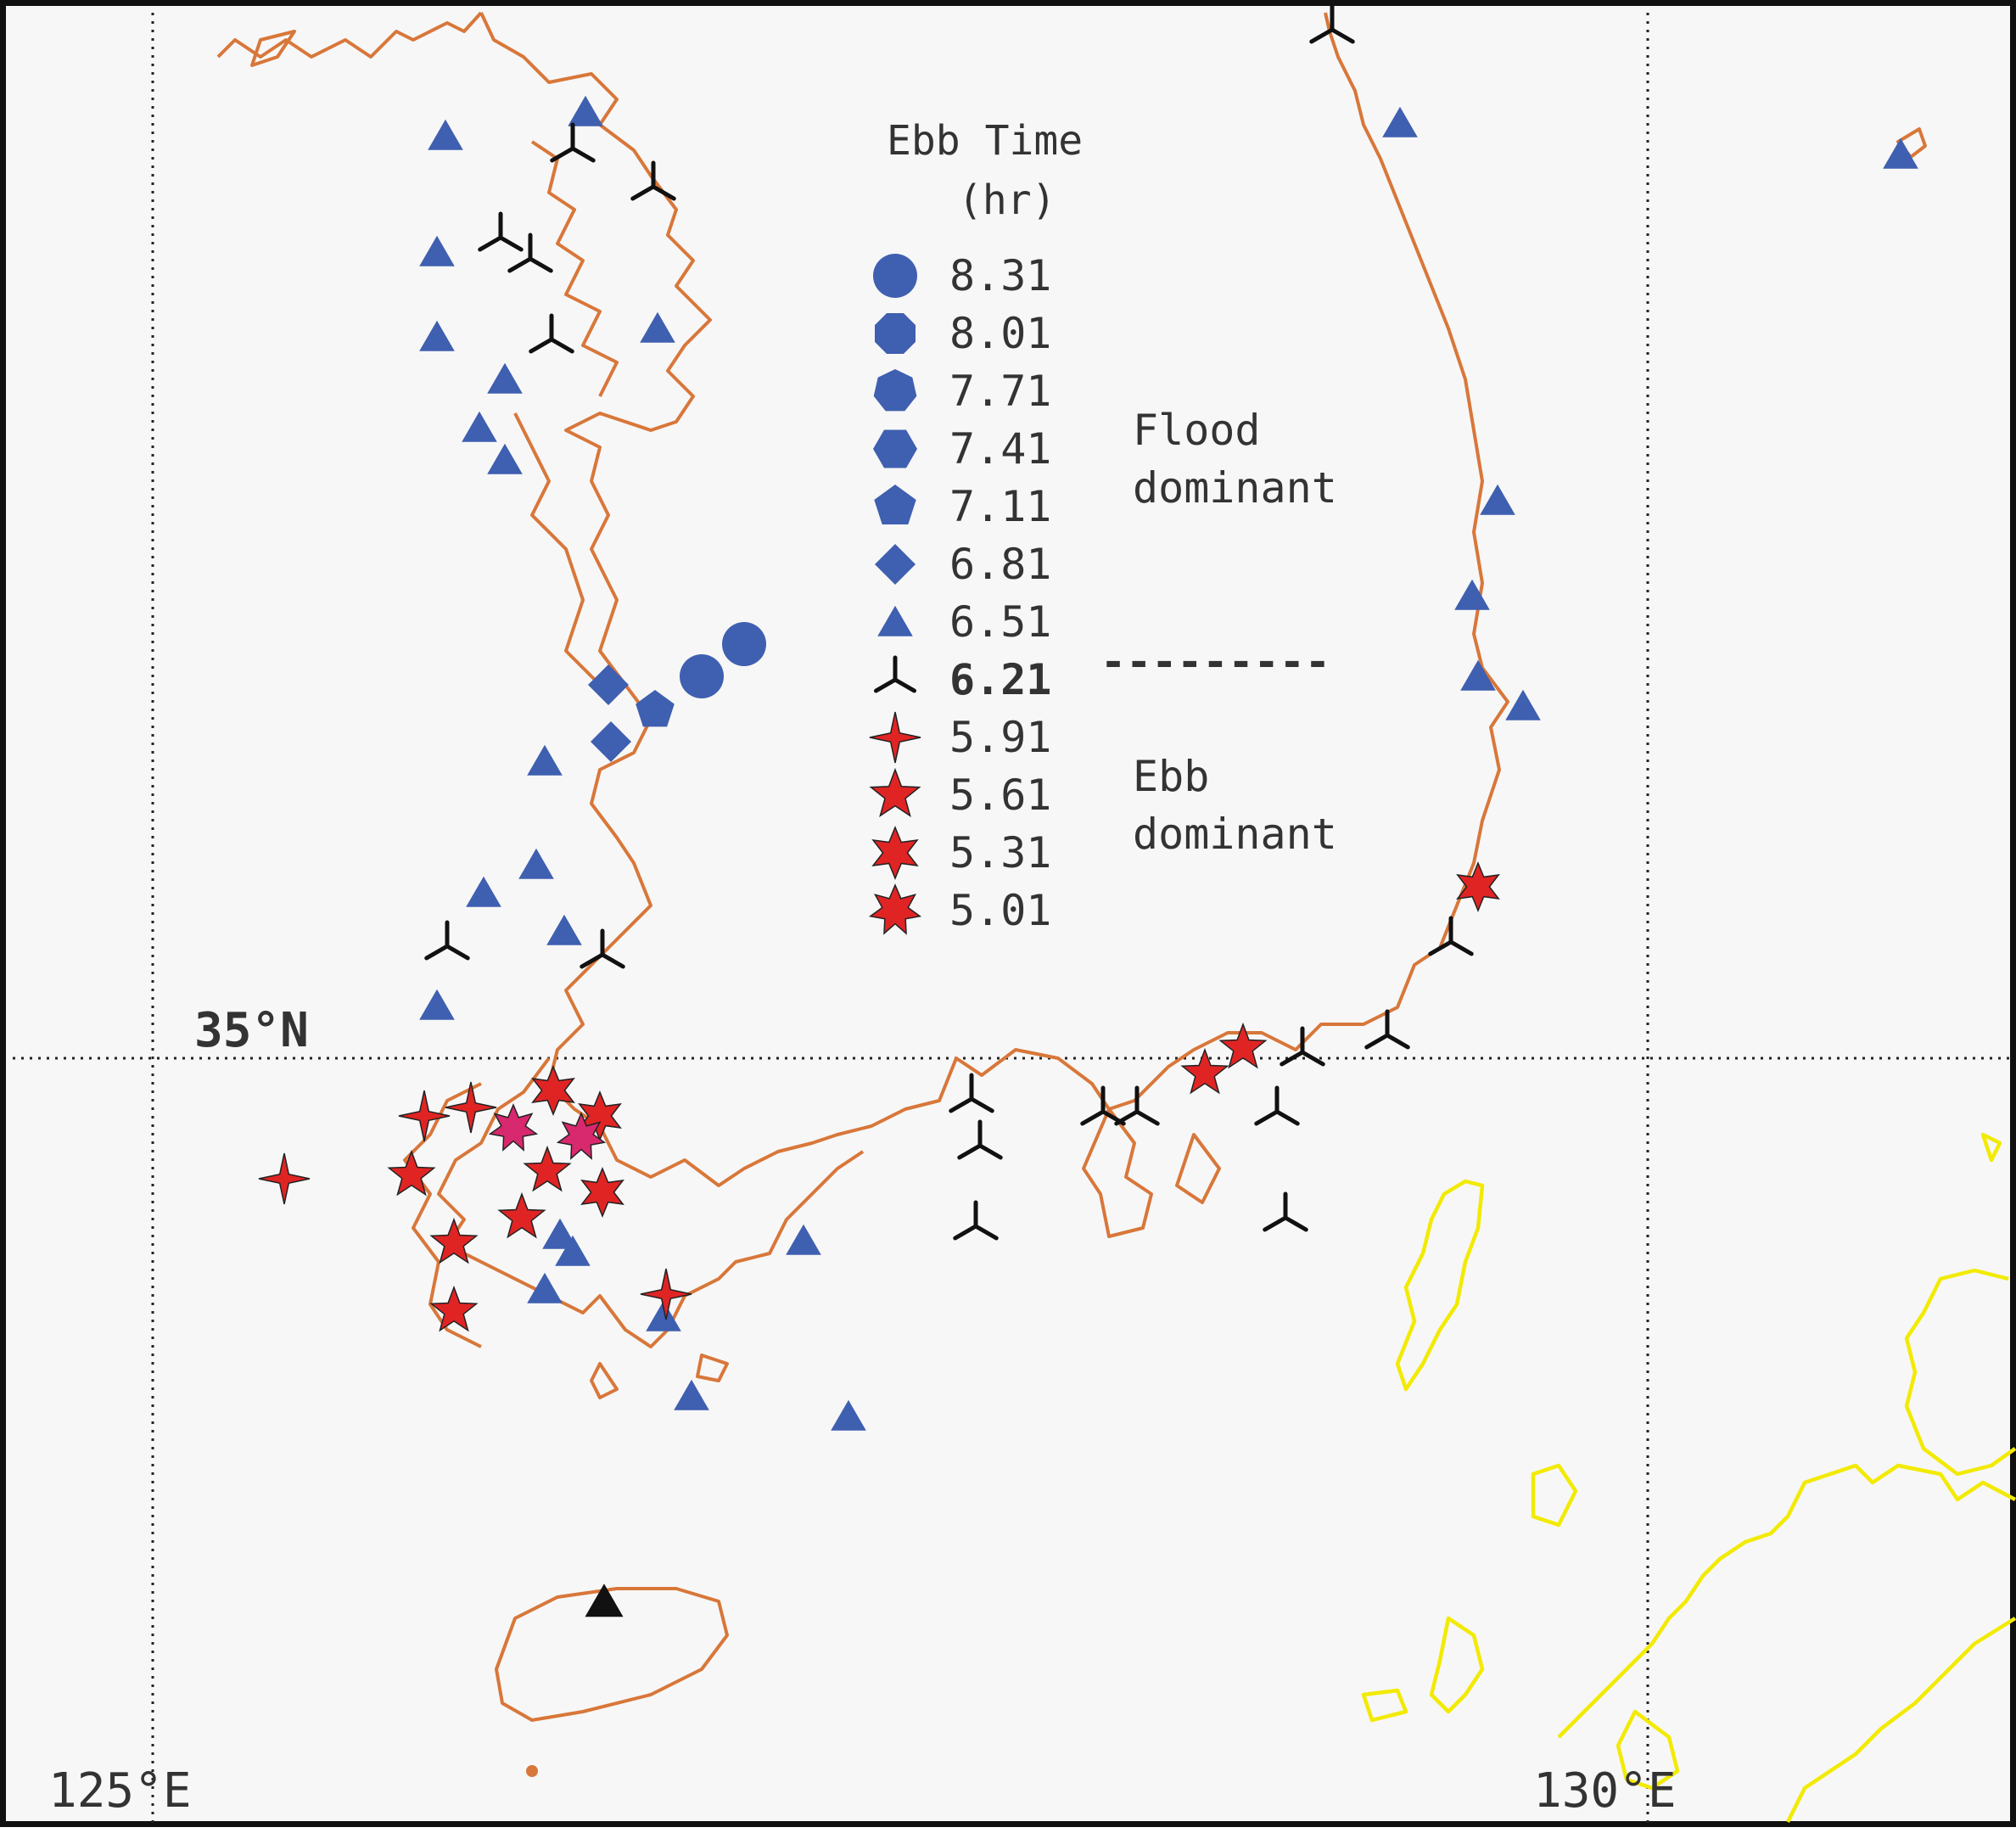 The height and width of the screenshot is (1833, 2016). I want to click on legend-value: 5.61, so click(1000, 795).